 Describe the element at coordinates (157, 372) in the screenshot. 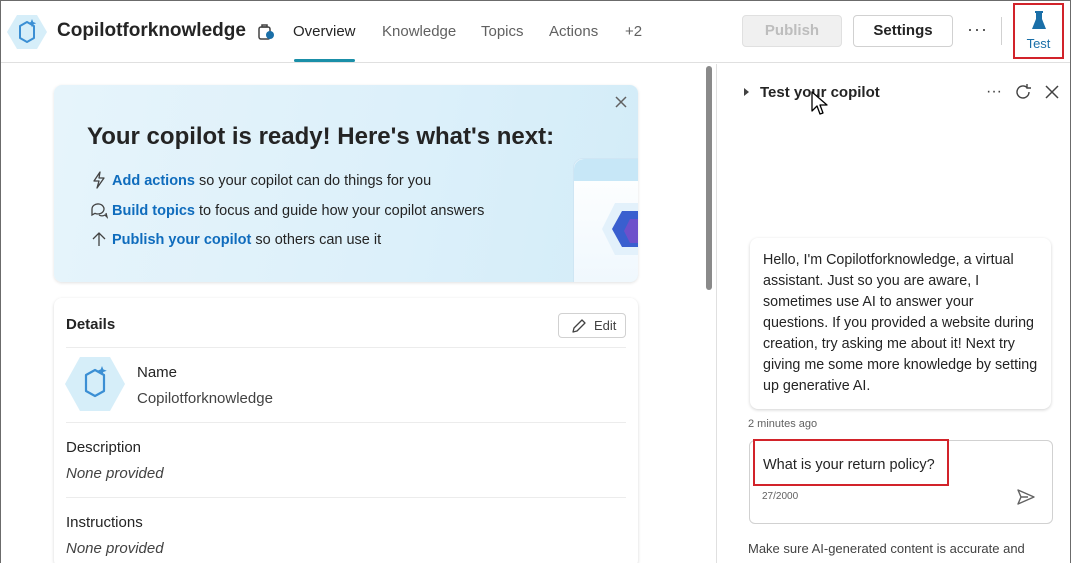

I see `name-label: Name` at that location.